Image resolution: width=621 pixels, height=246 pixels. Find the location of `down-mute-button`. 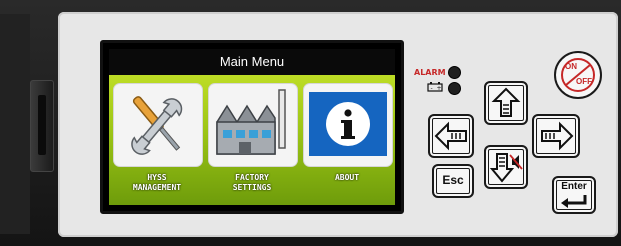

down-mute-button is located at coordinates (506, 167).